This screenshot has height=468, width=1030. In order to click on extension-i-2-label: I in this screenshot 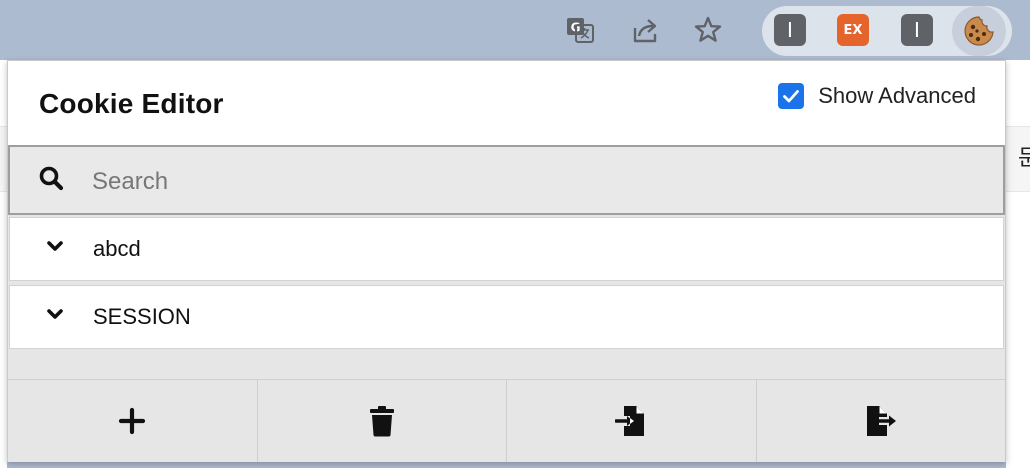, I will do `click(917, 30)`.